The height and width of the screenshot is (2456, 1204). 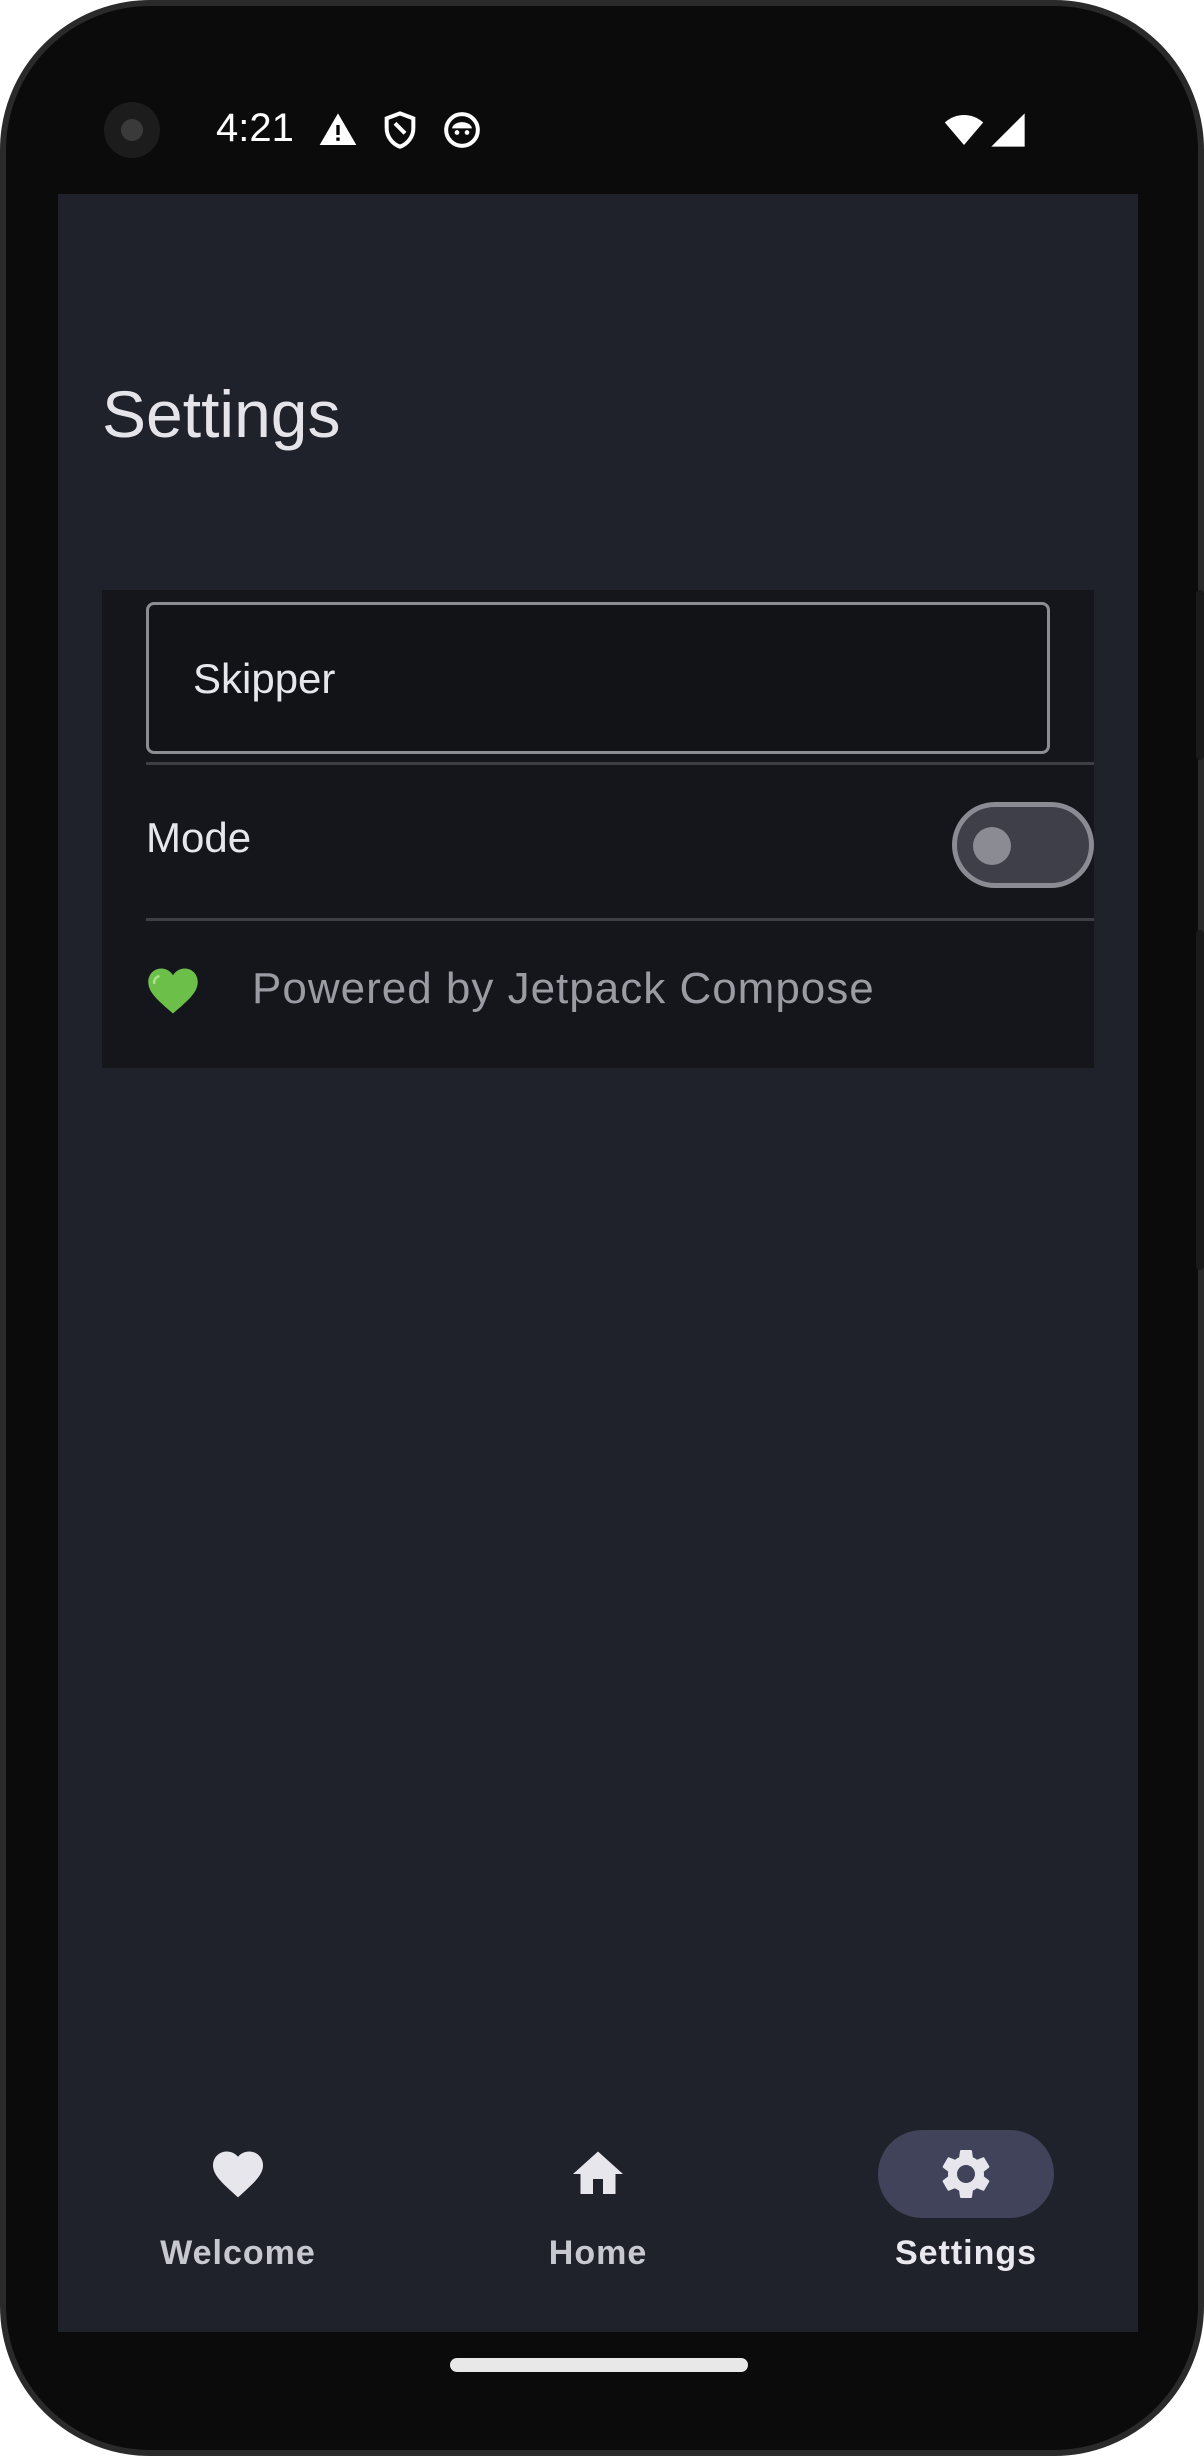 I want to click on green-heart-icon, so click(x=173, y=991).